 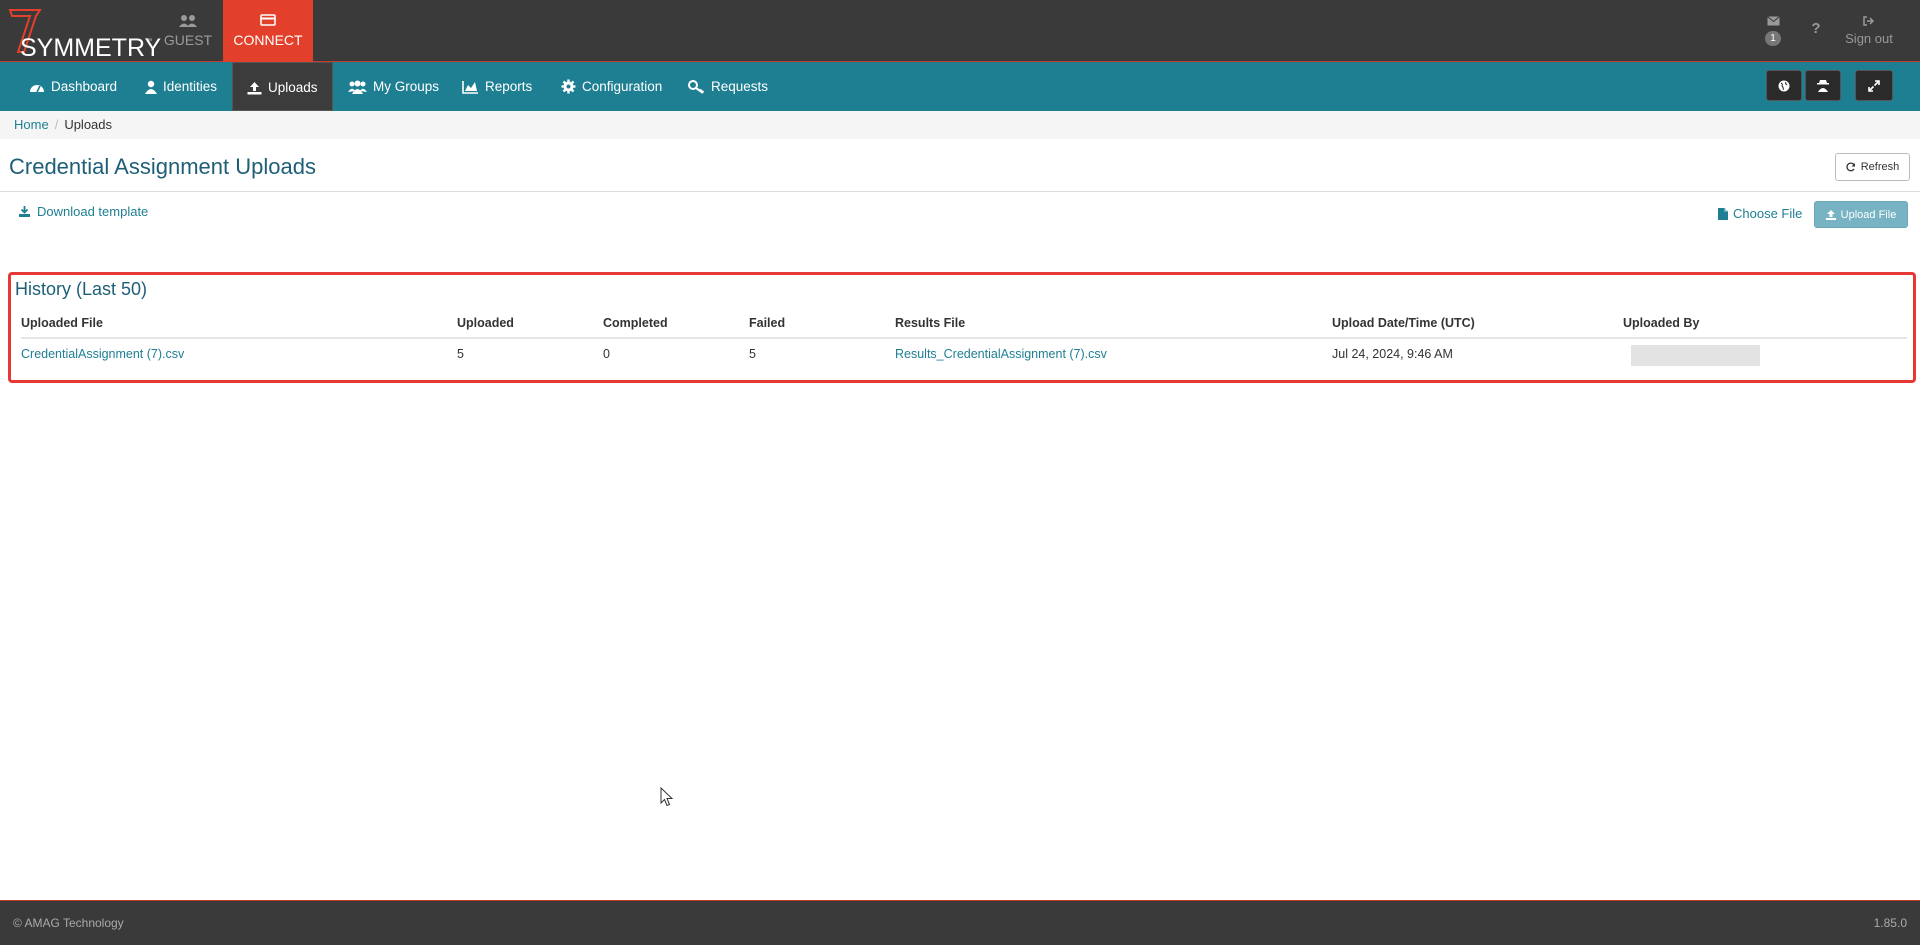 I want to click on breadcrumb: Home / Uploads, so click(x=960, y=125).